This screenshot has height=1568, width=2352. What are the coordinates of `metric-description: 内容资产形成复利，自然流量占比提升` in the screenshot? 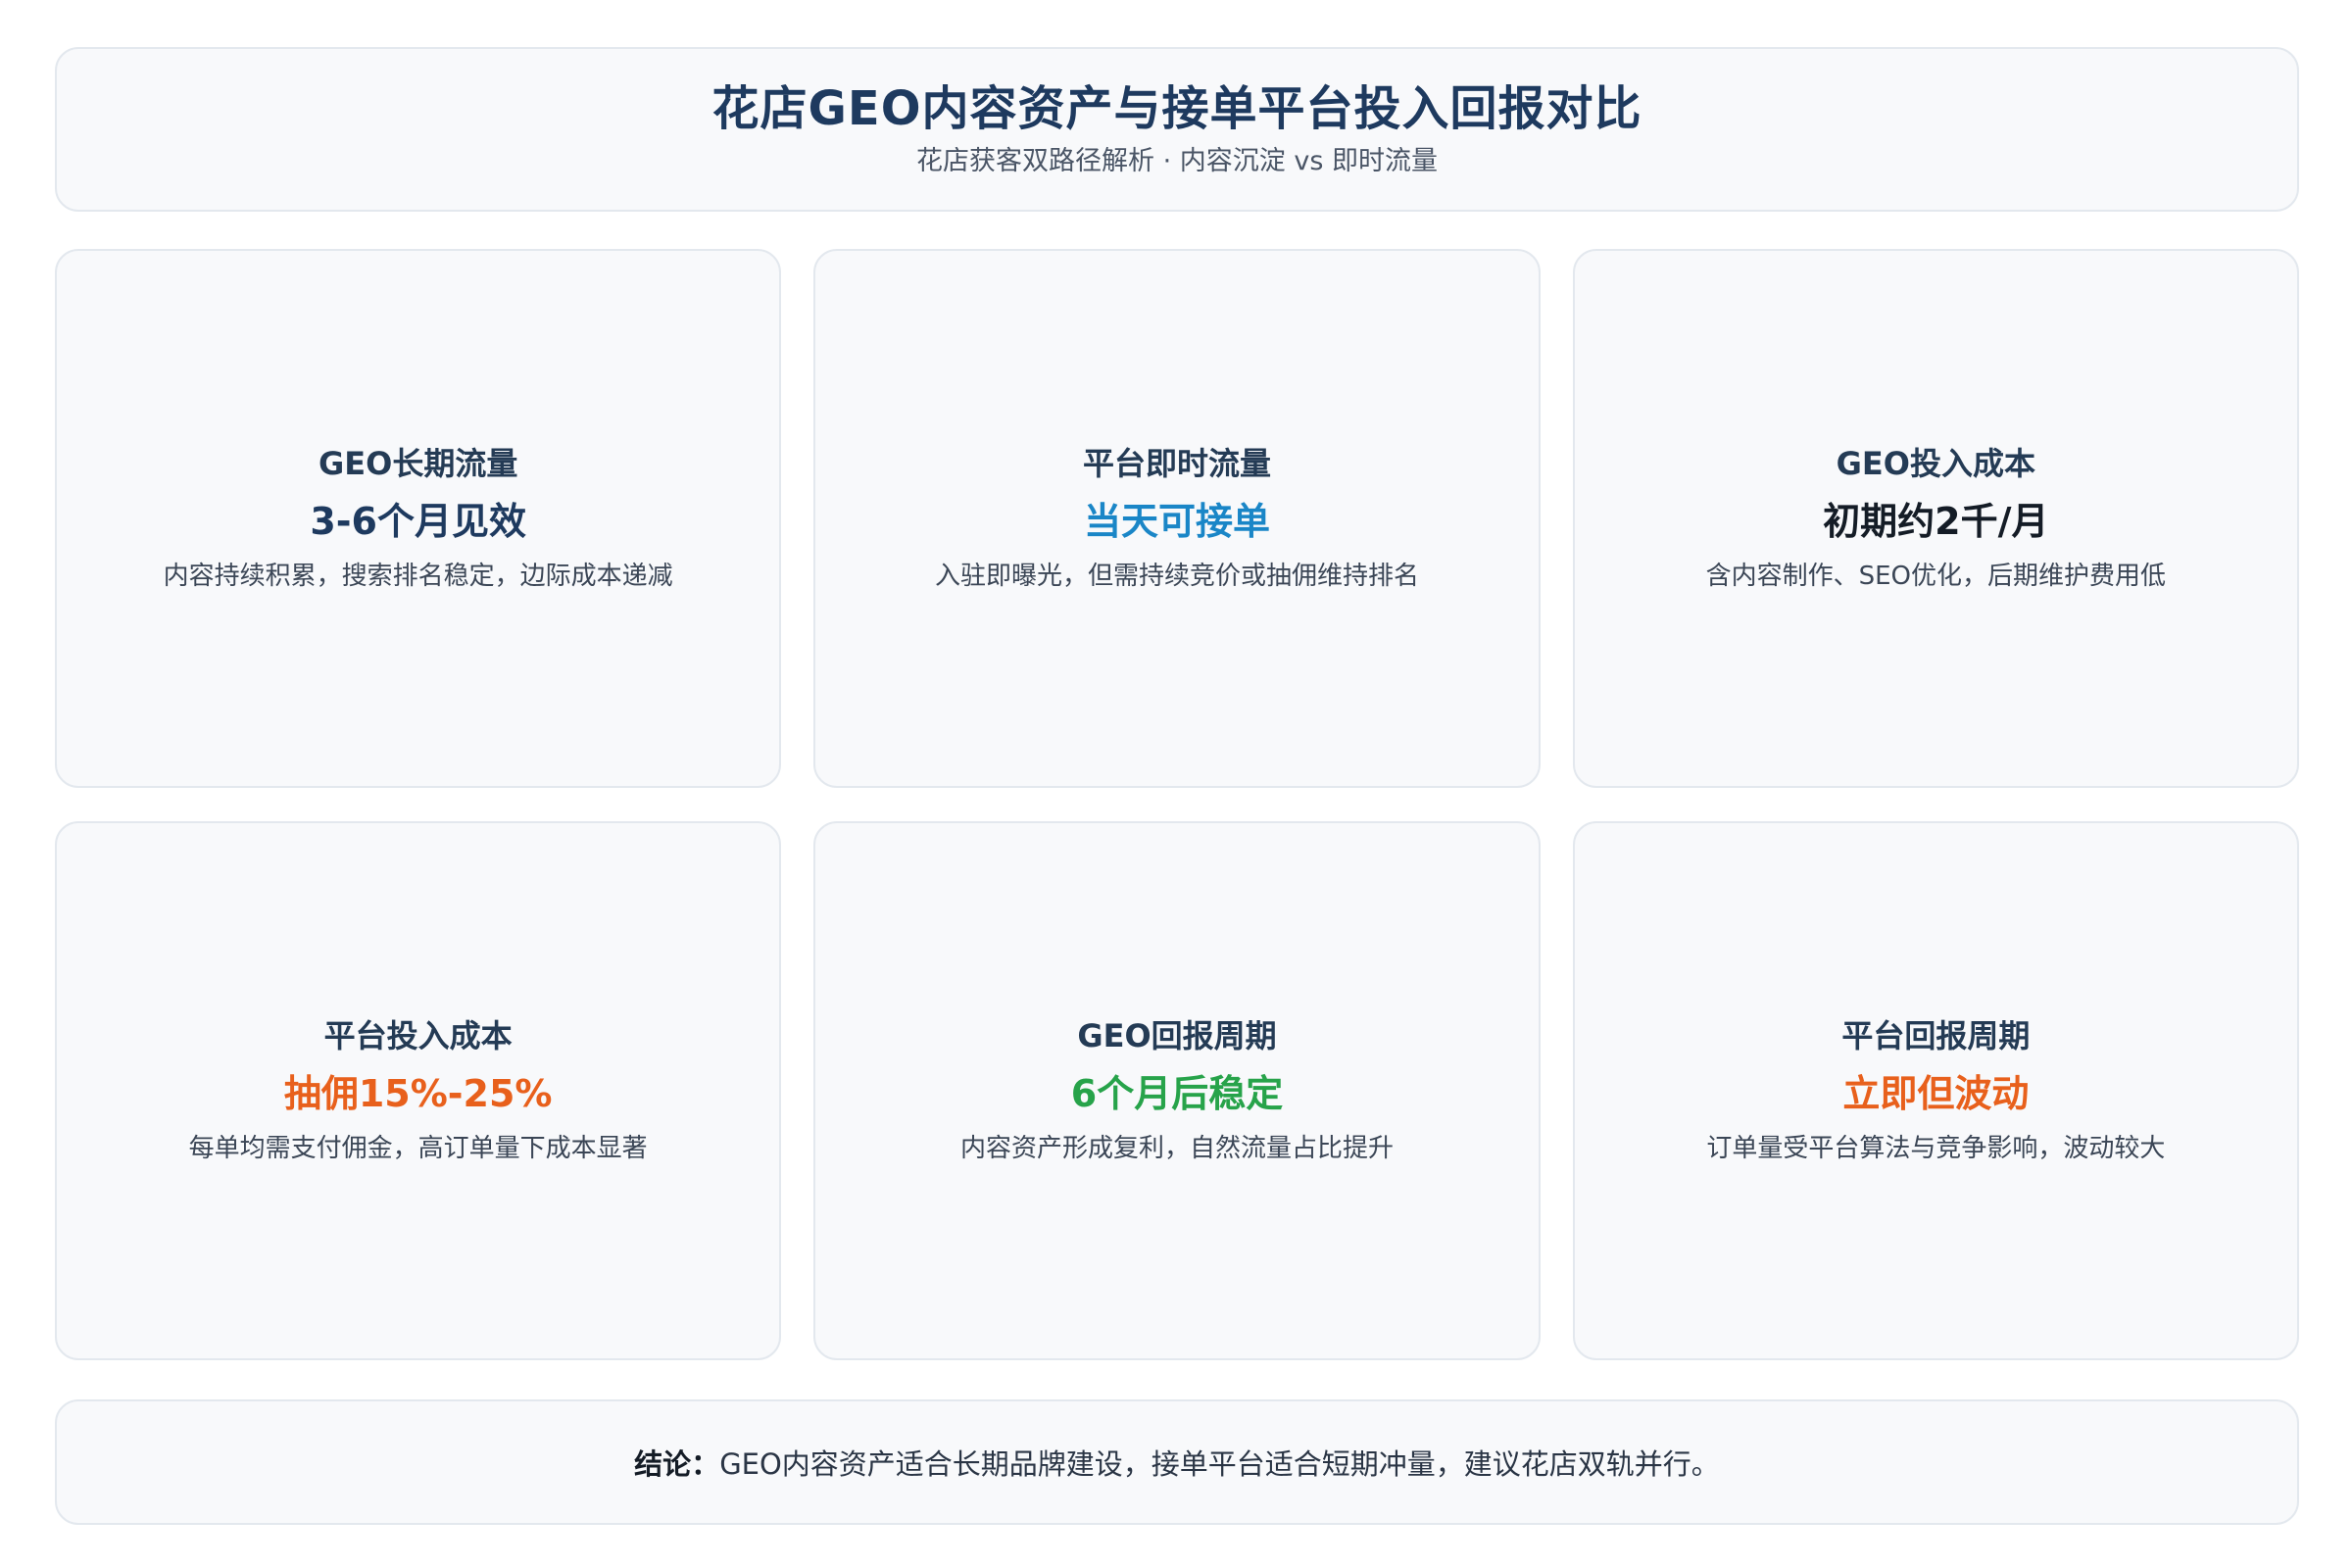 It's located at (1176, 1148).